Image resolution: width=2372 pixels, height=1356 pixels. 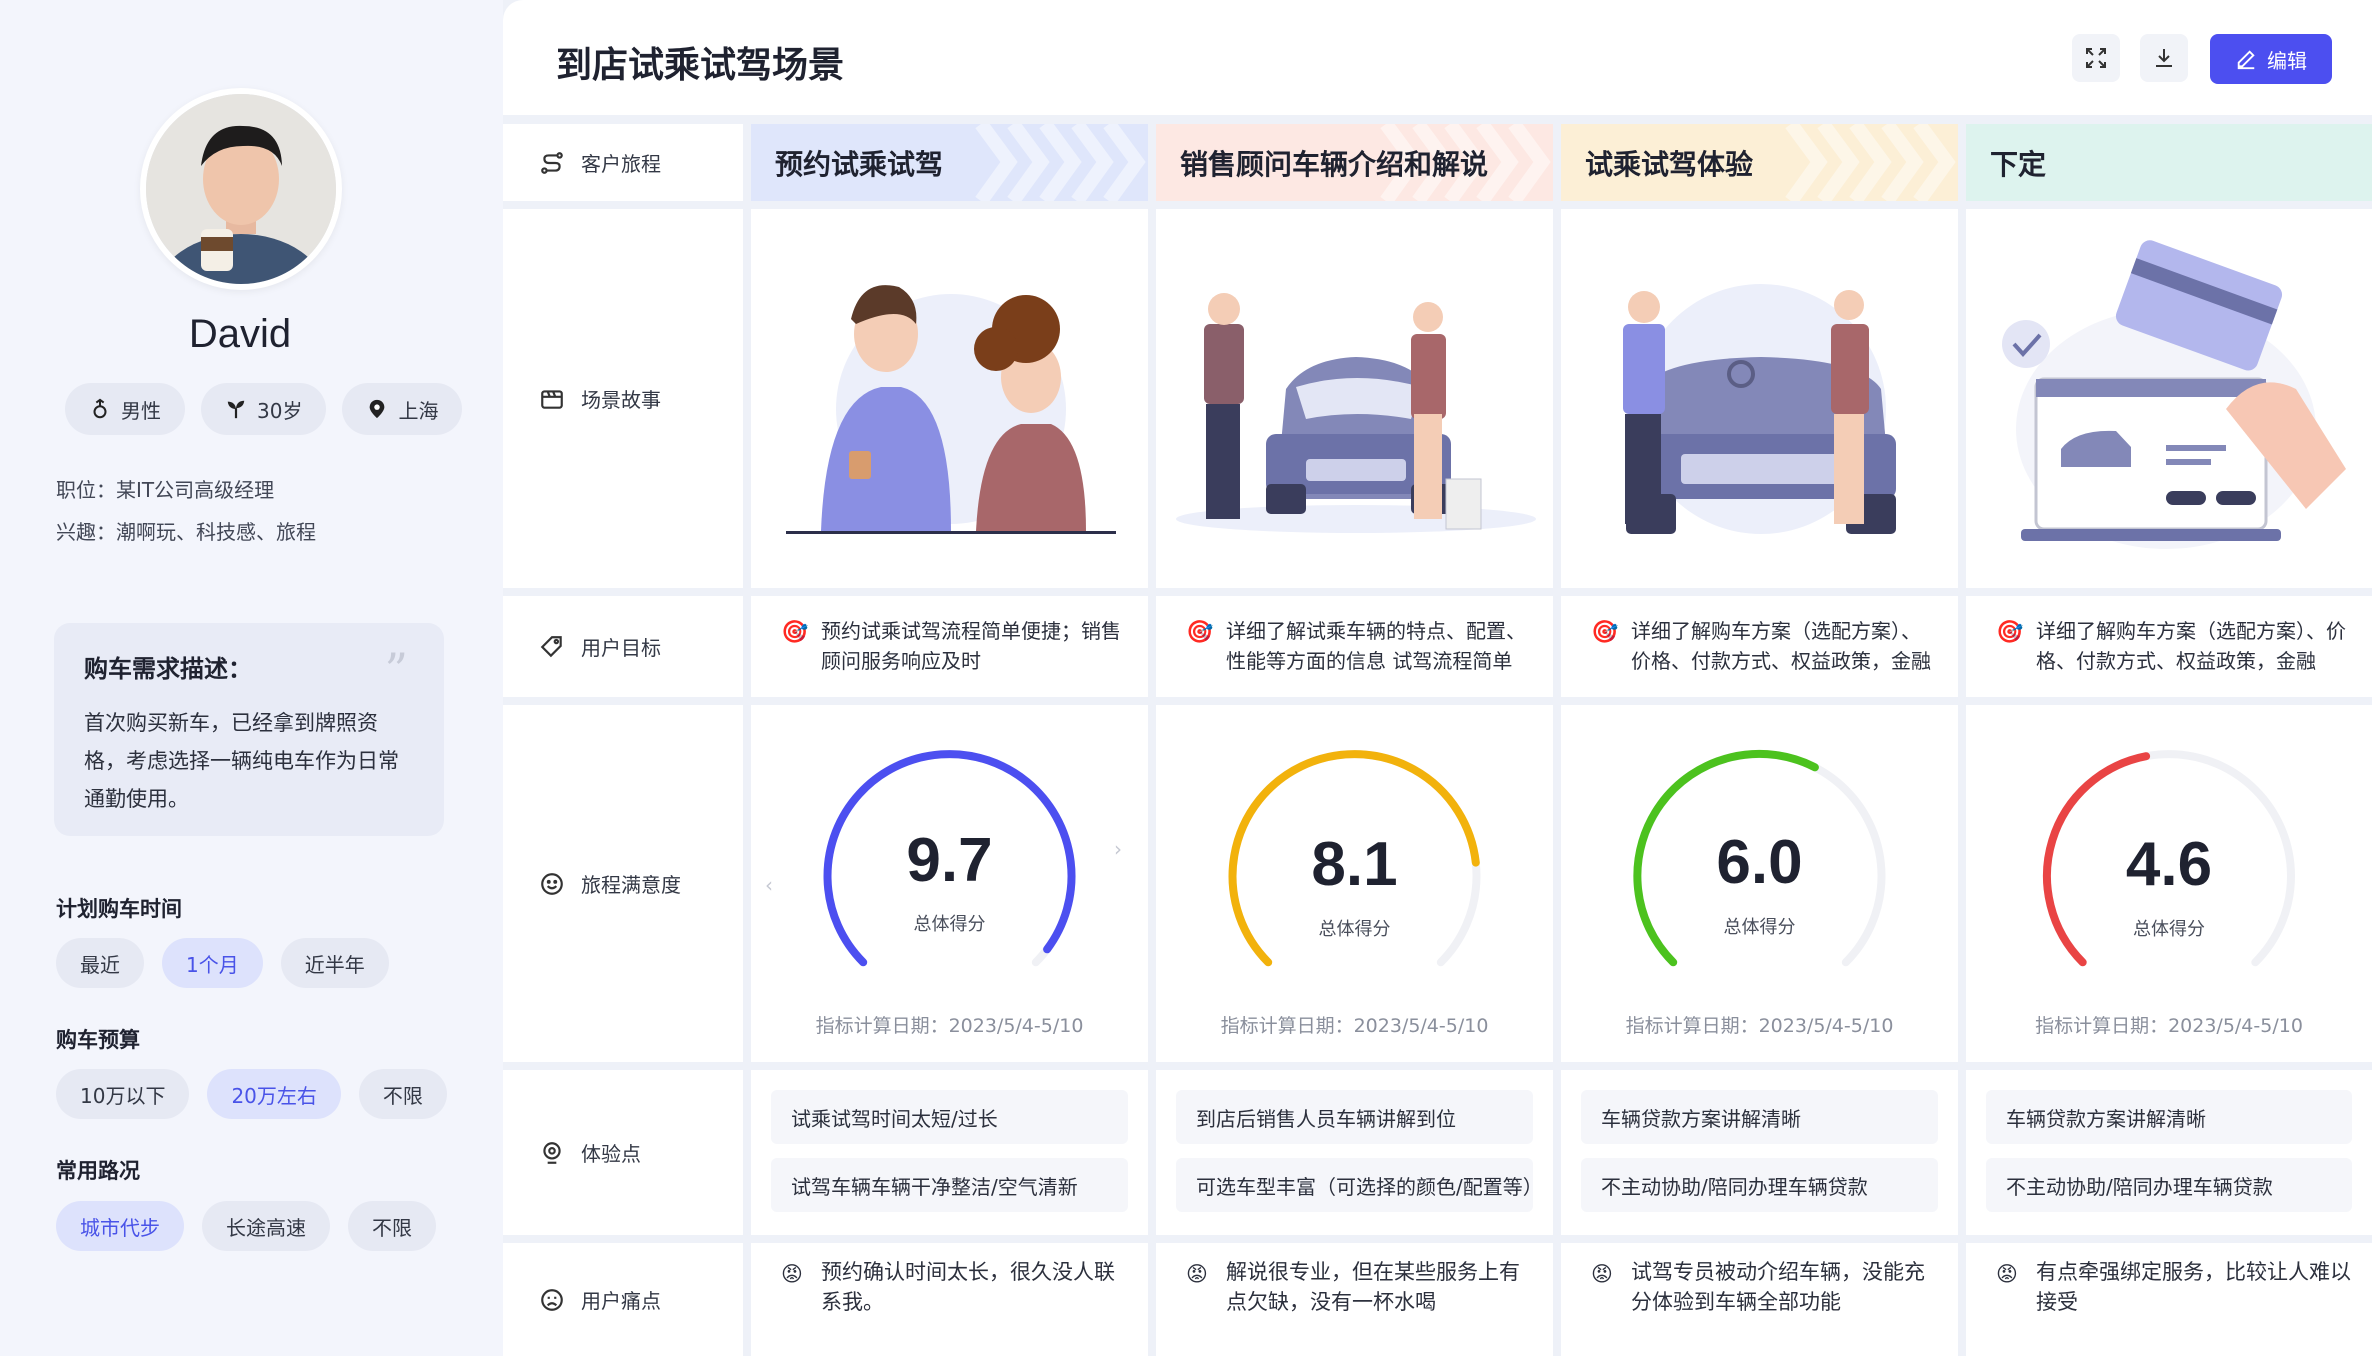 What do you see at coordinates (949, 1152) in the screenshot?
I see `experience-cell-0: 试乘试驾时间太短/过长 试驾车辆车辆干净整洁/空气清新` at bounding box center [949, 1152].